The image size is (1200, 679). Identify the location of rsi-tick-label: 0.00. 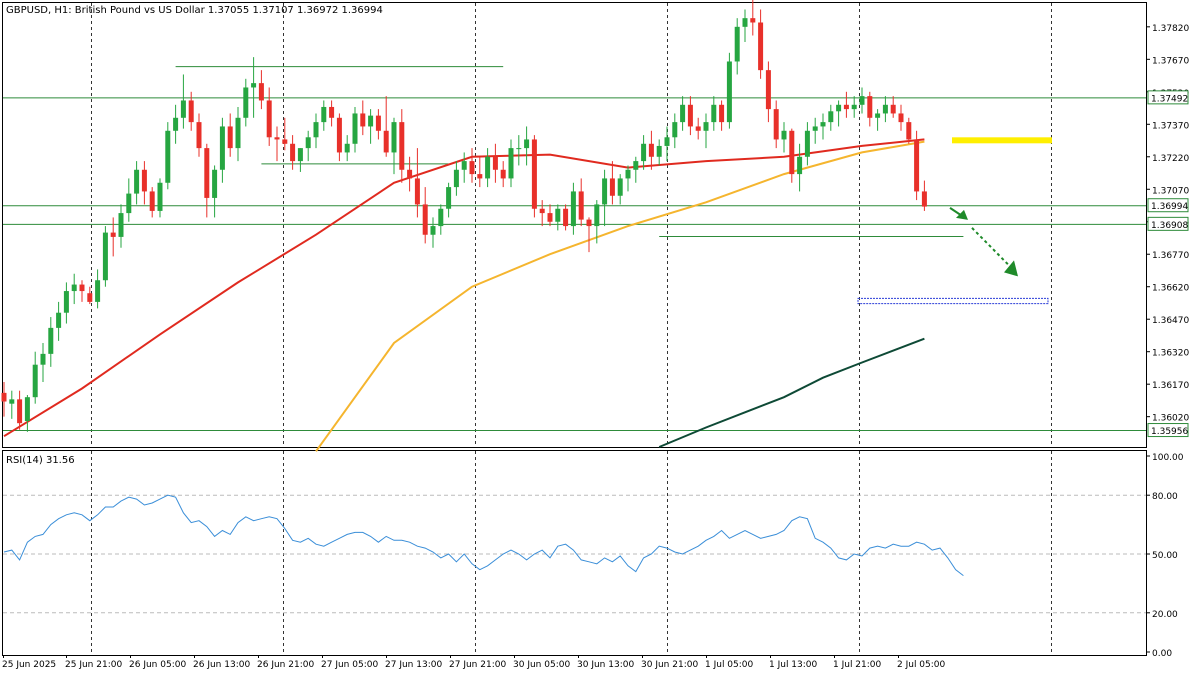
(1162, 654).